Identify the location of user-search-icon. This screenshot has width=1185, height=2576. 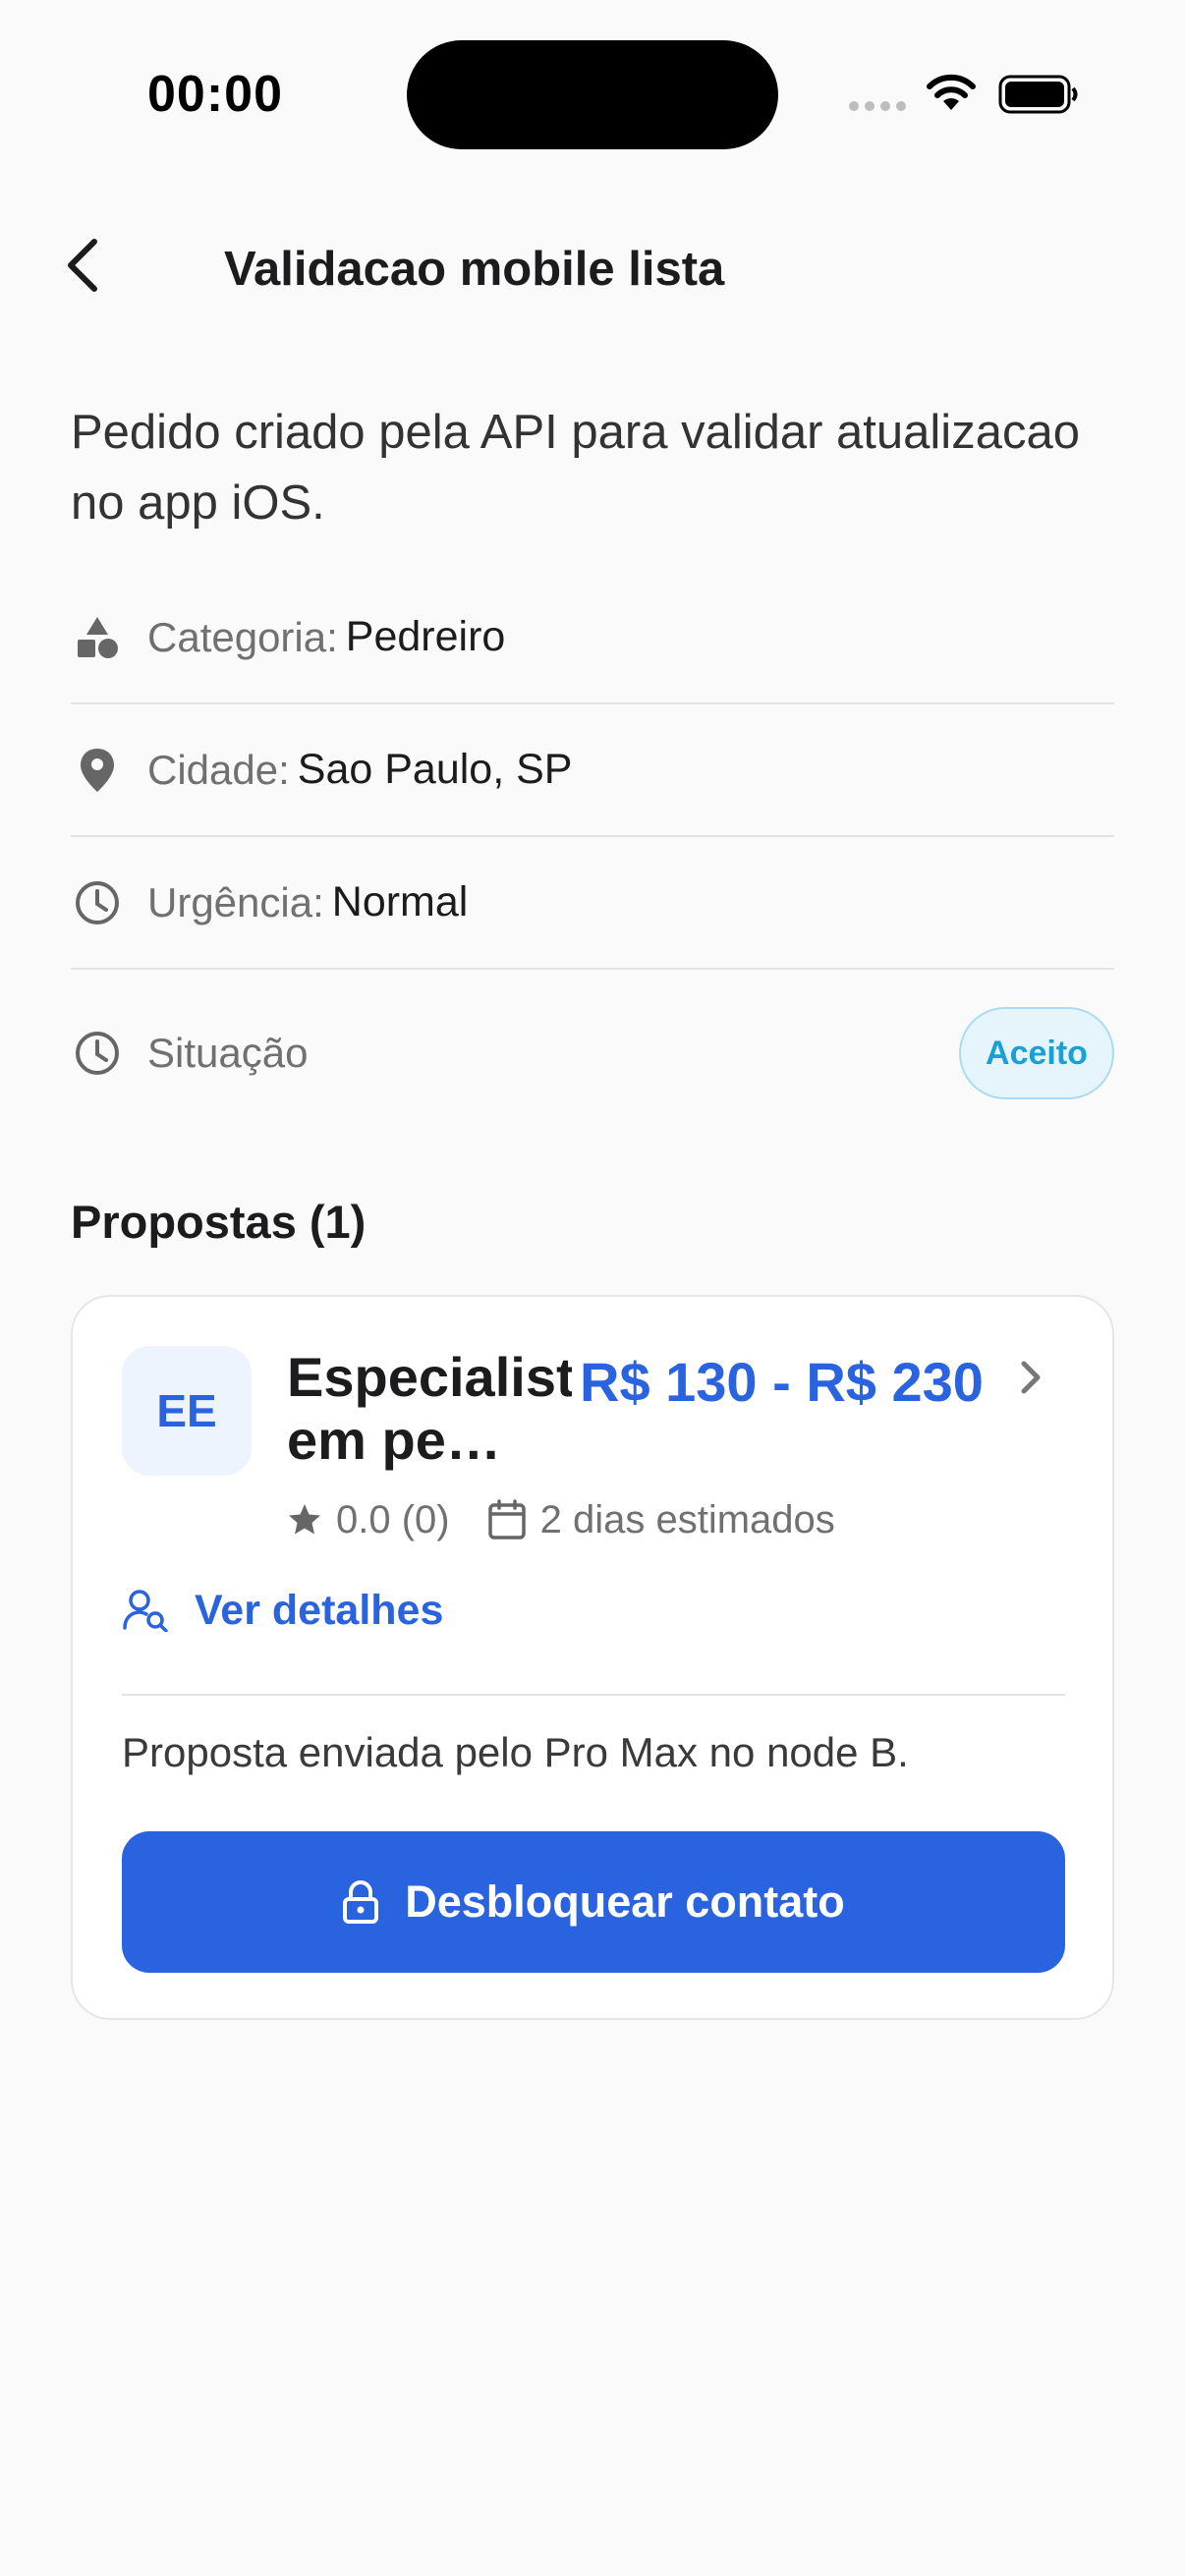
(146, 1610).